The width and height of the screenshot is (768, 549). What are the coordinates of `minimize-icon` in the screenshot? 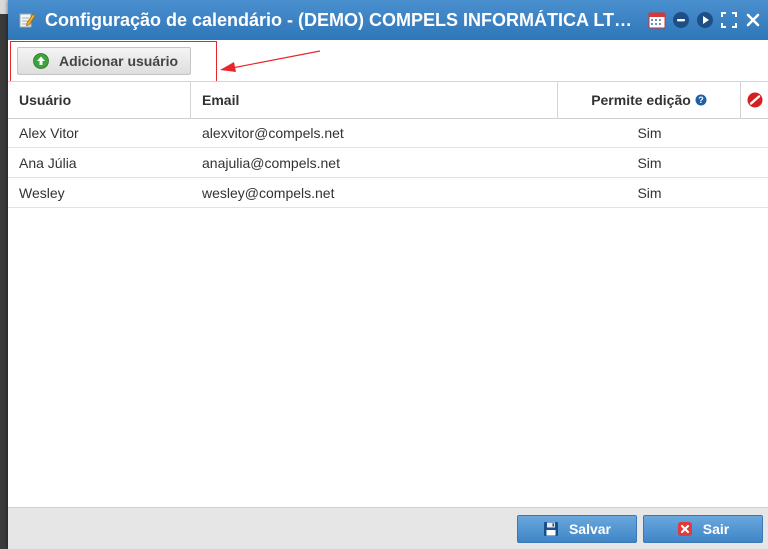 It's located at (681, 20).